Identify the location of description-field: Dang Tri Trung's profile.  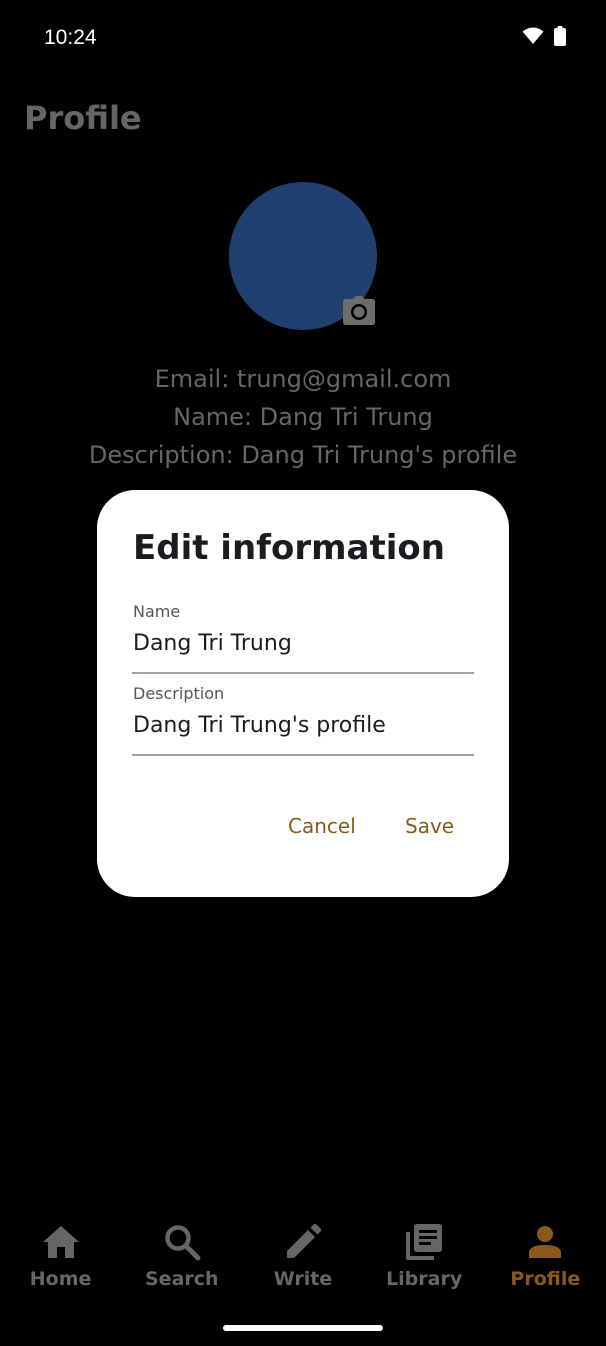
(259, 726).